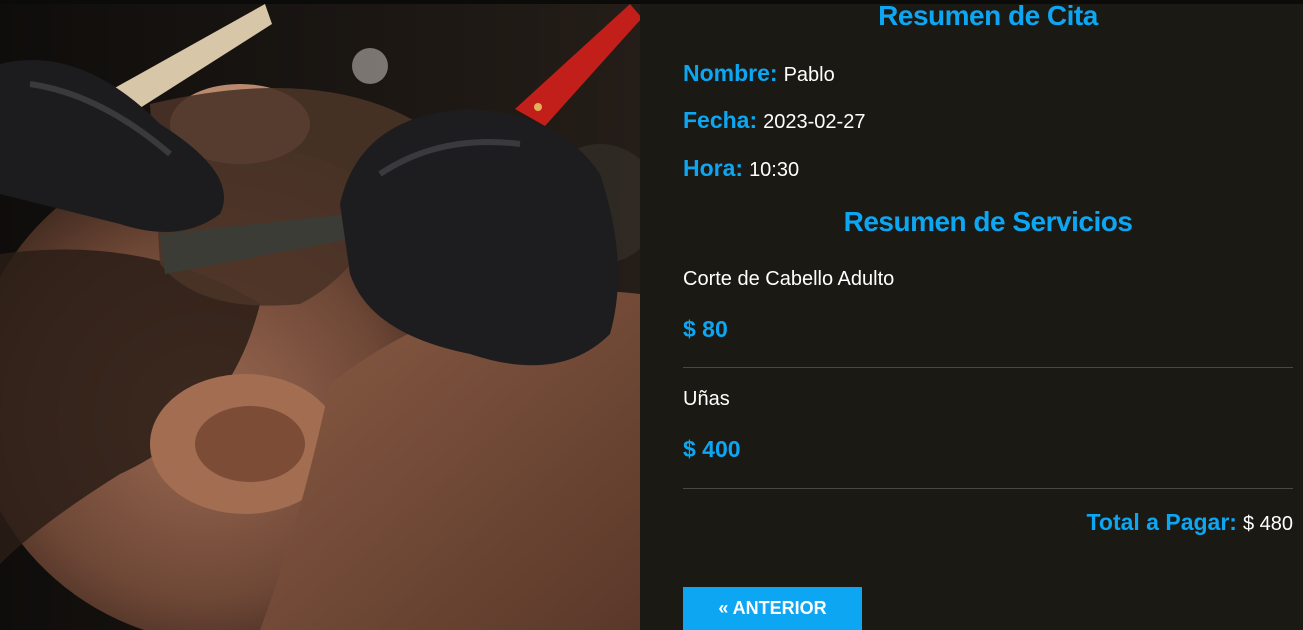  I want to click on time-row: Hora: 10:30, so click(741, 168).